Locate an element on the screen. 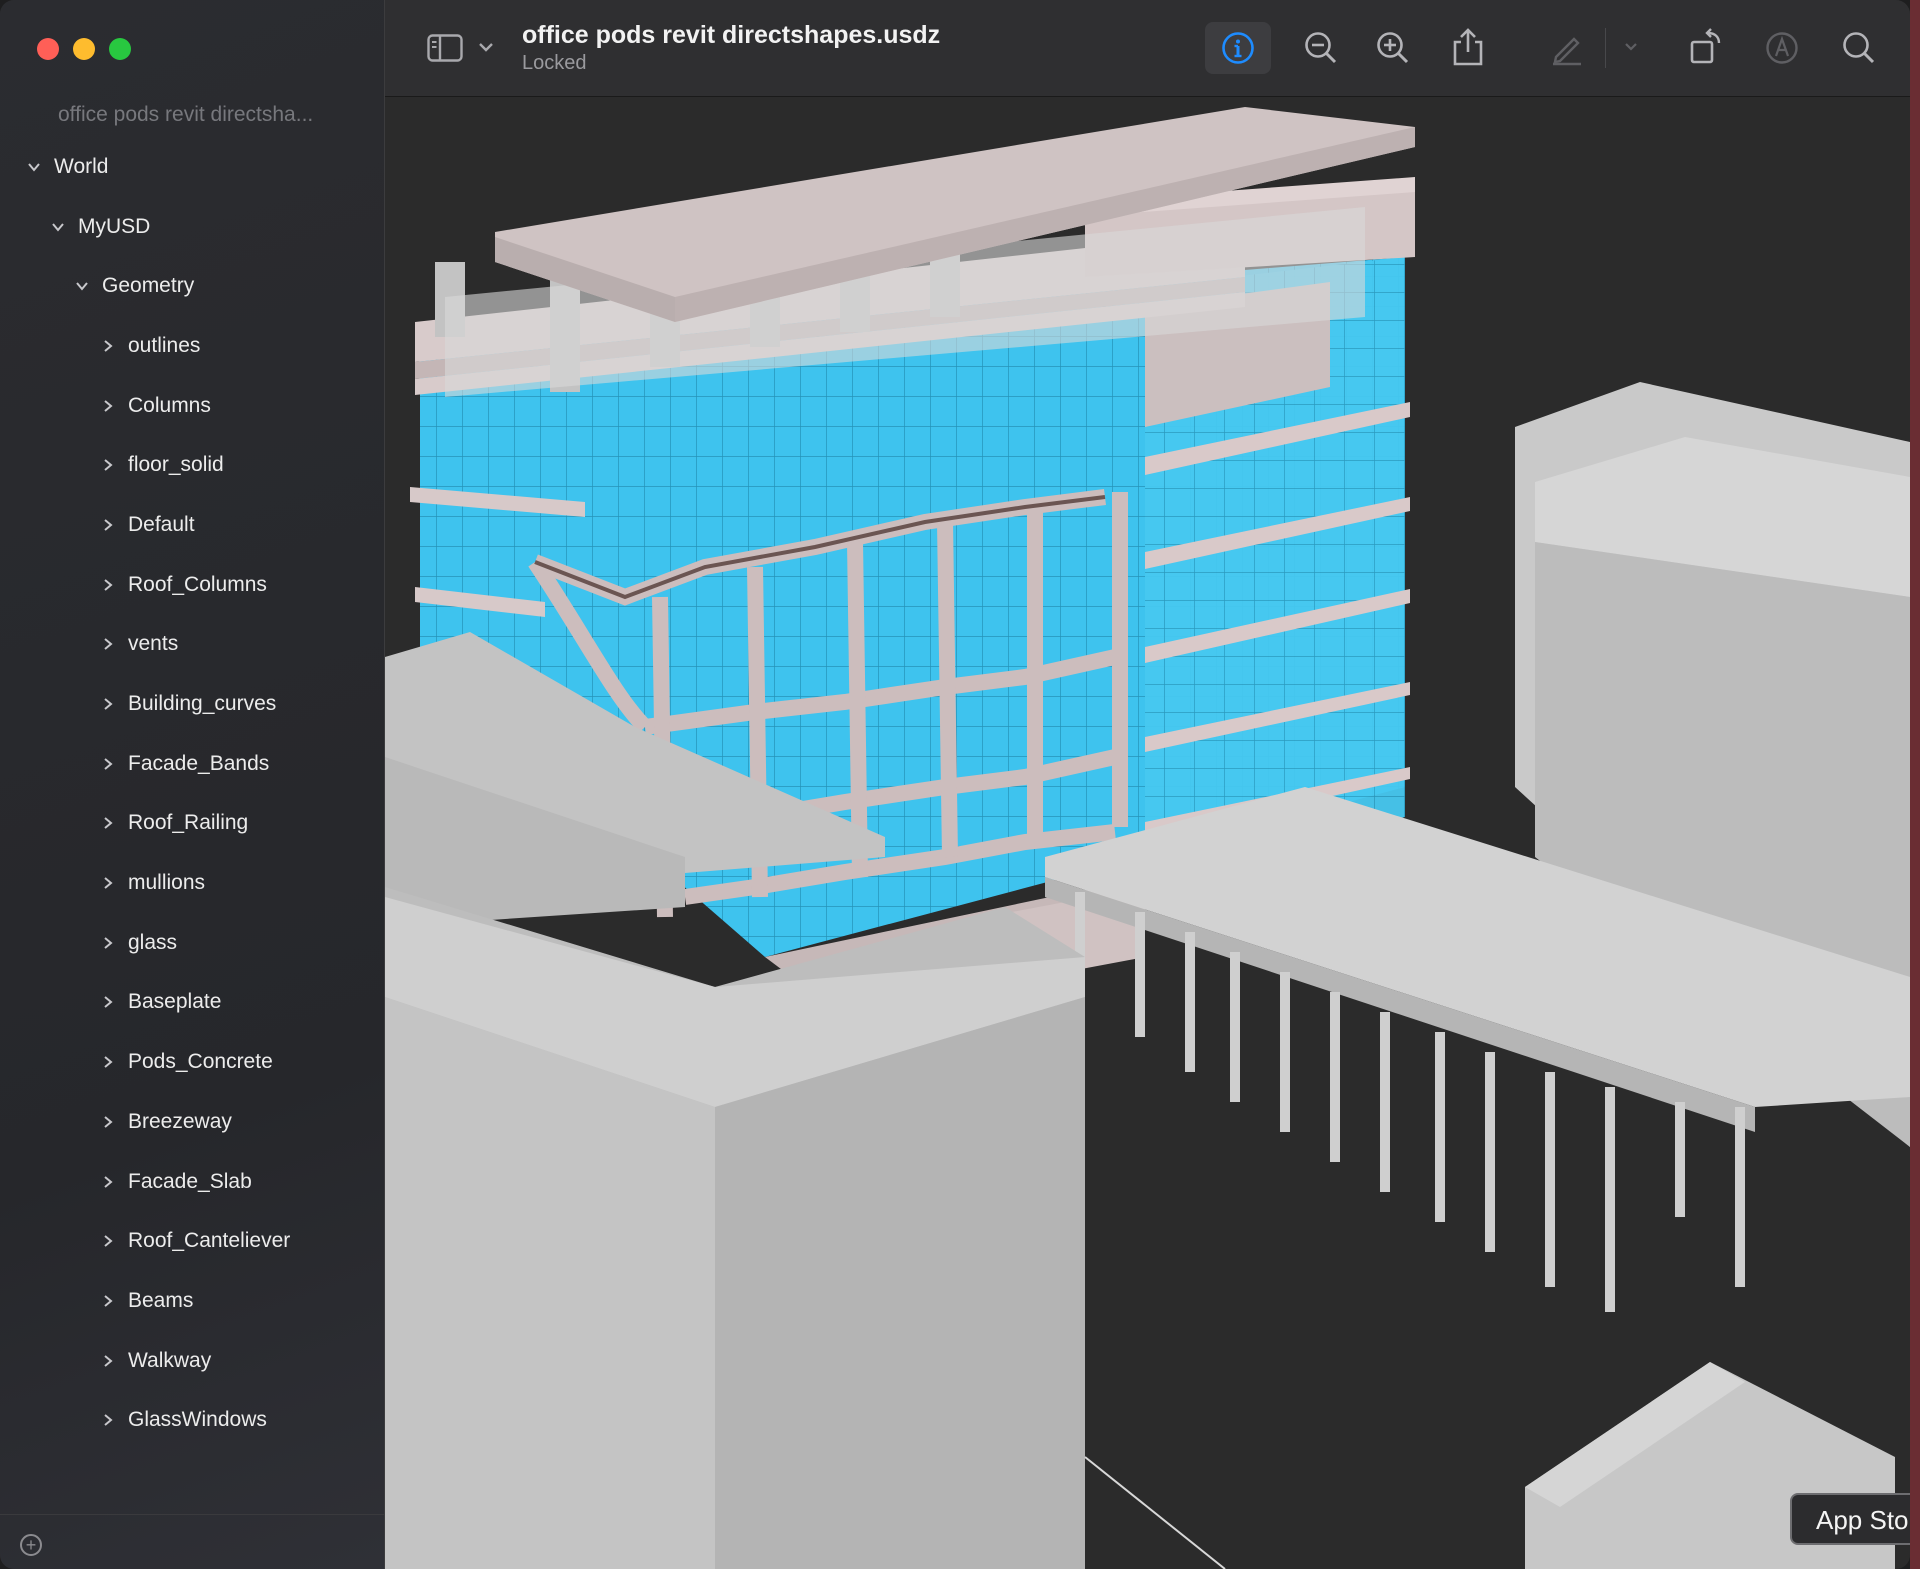 This screenshot has width=1920, height=1569. tree-item-label: GlassWindows is located at coordinates (197, 1420).